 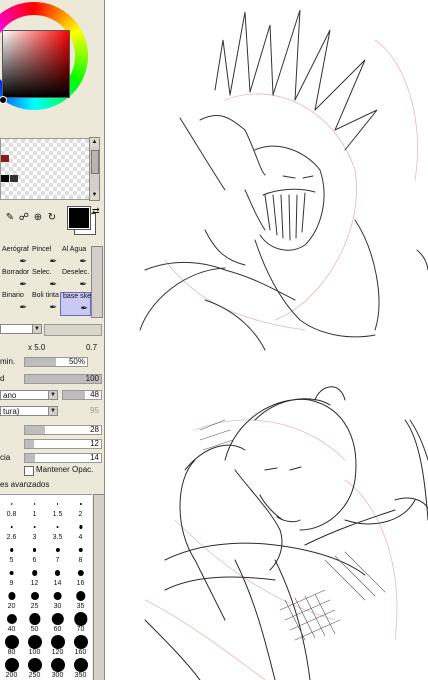 I want to click on tool-label: Boli tinta, so click(x=45, y=295).